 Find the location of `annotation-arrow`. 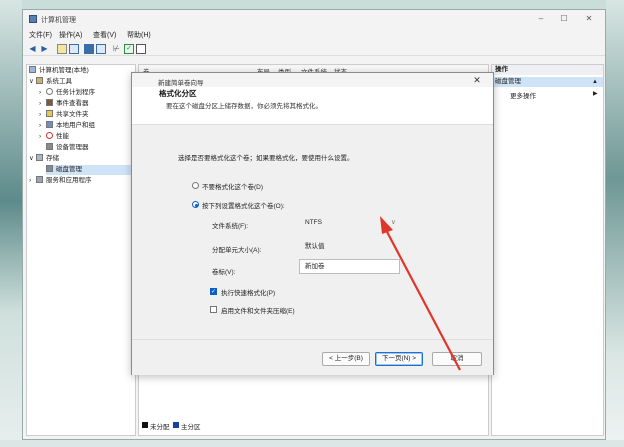

annotation-arrow is located at coordinates (420, 293).